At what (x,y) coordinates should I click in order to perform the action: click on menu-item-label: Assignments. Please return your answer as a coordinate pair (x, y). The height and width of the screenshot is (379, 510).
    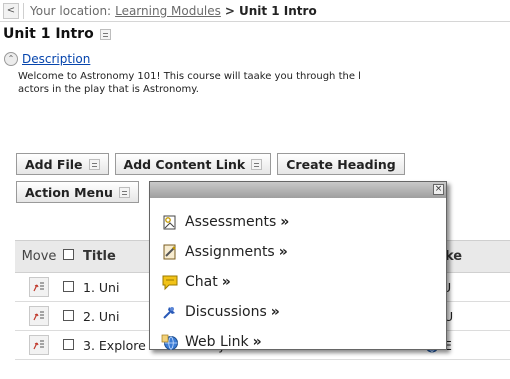
    Looking at the image, I should click on (230, 252).